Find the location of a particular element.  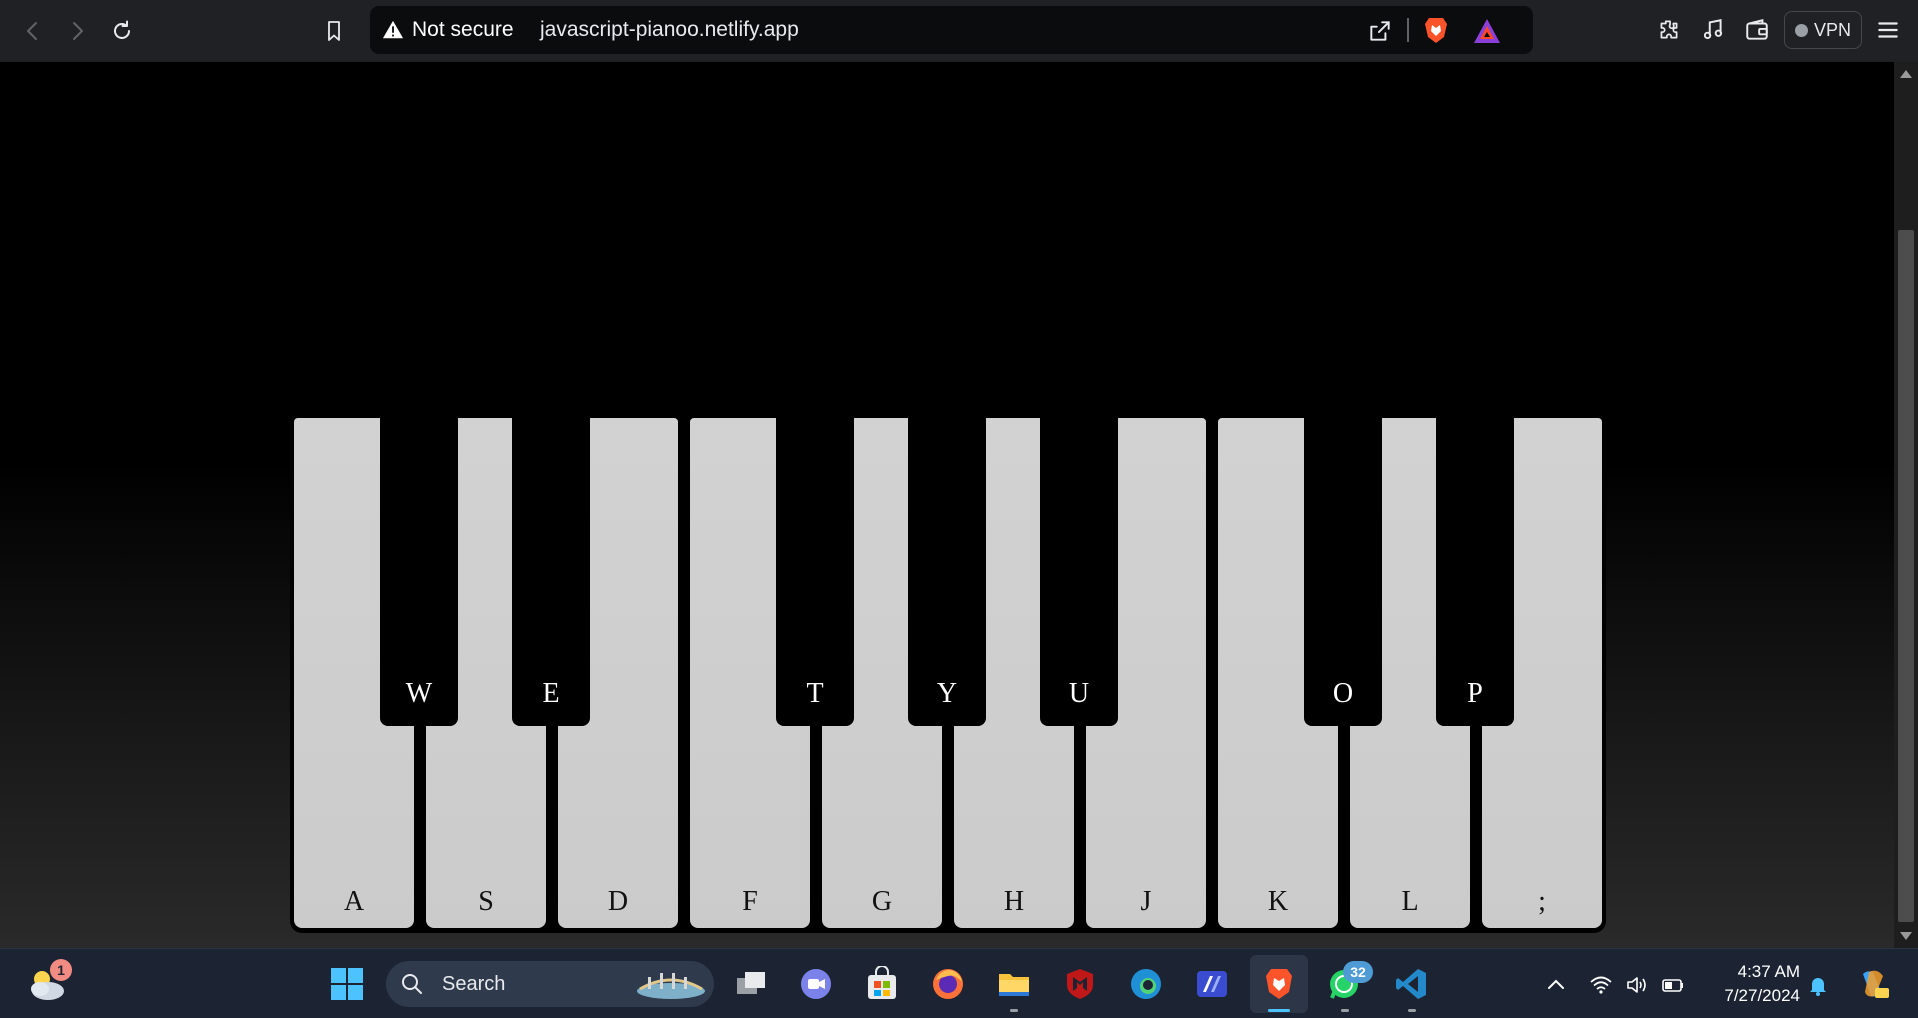

reload-button is located at coordinates (122, 31).